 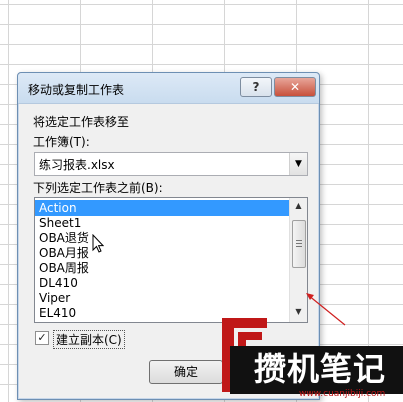 I want to click on dialog-title: 移动或复制工作表, so click(x=76, y=90).